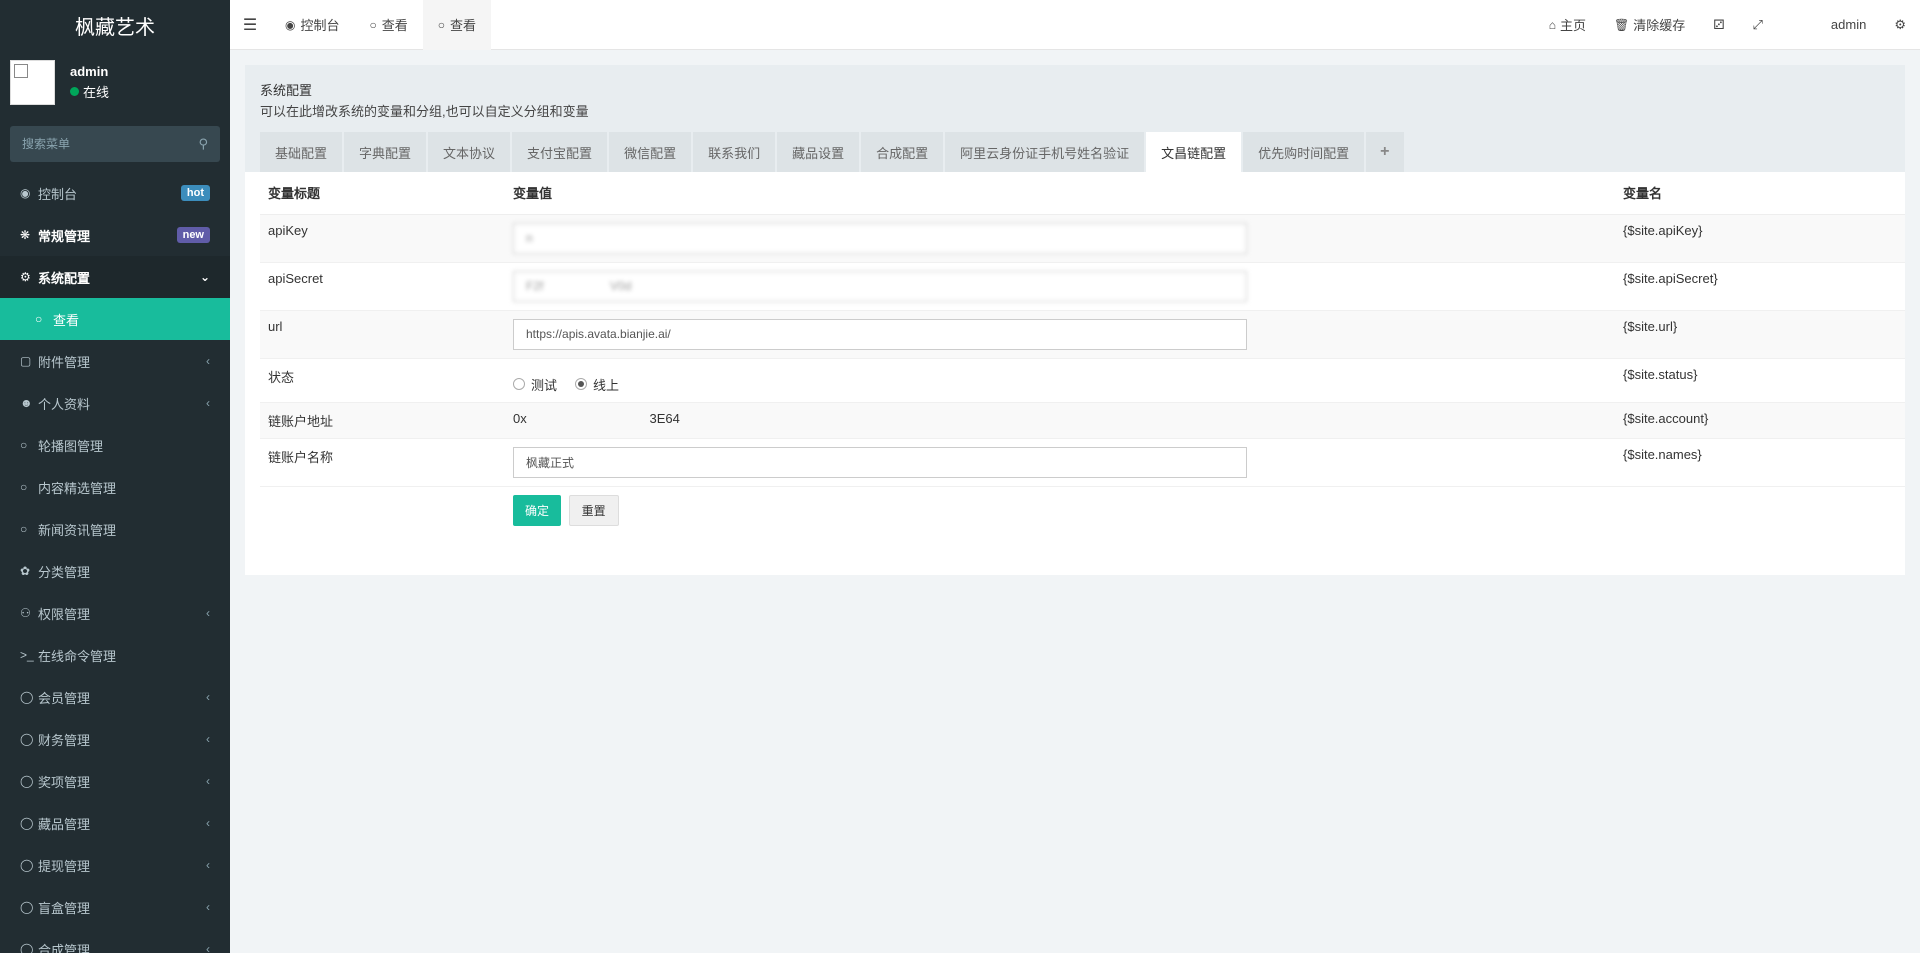 This screenshot has width=1920, height=953. I want to click on sidebar-item-withdraw: ◯ 提现管理 ‹, so click(115, 865).